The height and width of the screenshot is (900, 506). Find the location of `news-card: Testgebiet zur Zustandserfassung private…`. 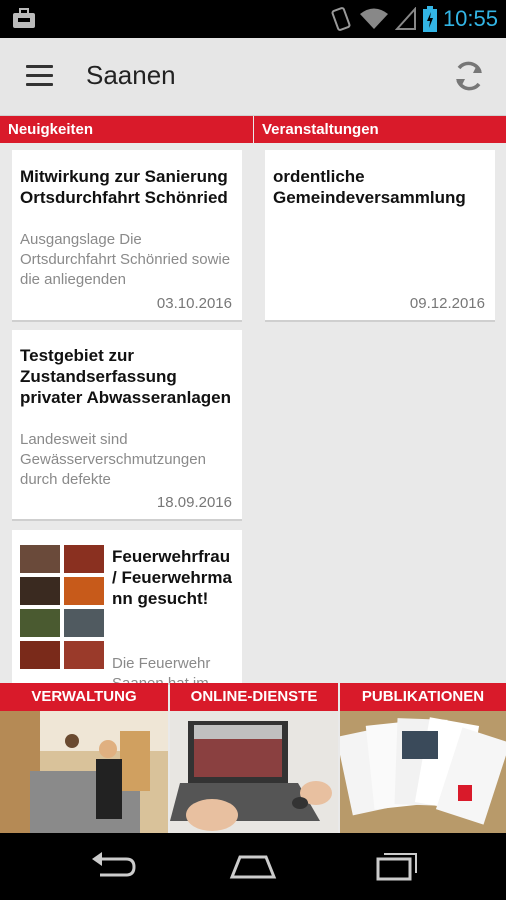

news-card: Testgebiet zur Zustandserfassung private… is located at coordinates (127, 424).